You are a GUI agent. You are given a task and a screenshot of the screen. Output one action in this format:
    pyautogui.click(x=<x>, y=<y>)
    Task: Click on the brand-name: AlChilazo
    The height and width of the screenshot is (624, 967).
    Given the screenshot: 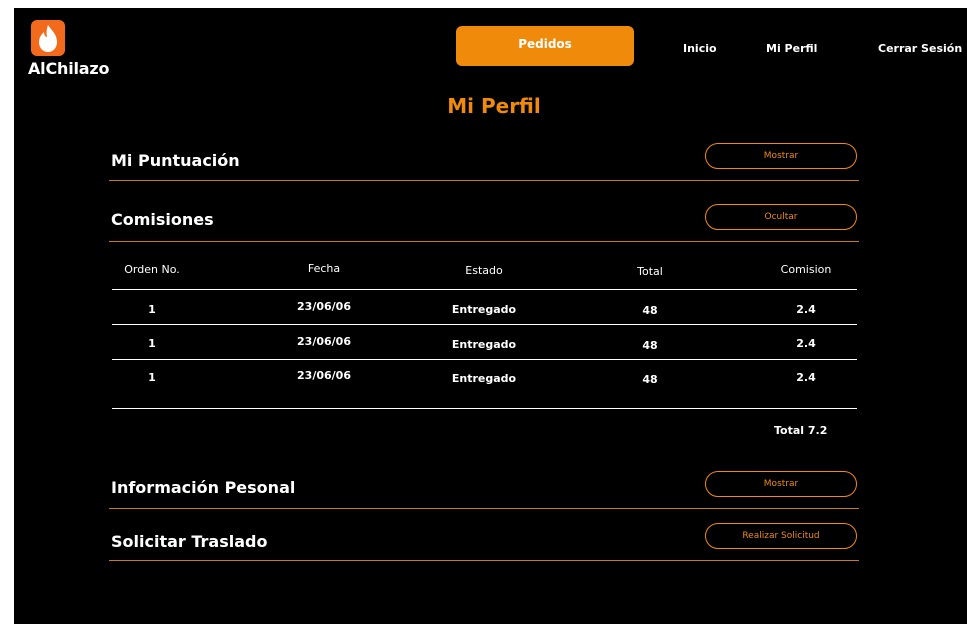 What is the action you would take?
    pyautogui.click(x=69, y=68)
    